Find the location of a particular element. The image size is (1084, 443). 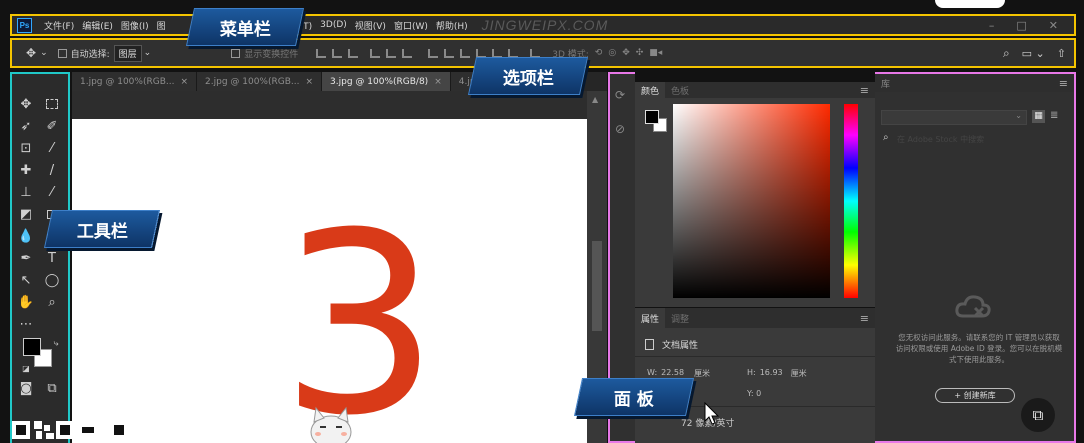

workspace-icon: ▭ ⌄ is located at coordinates (1033, 53).